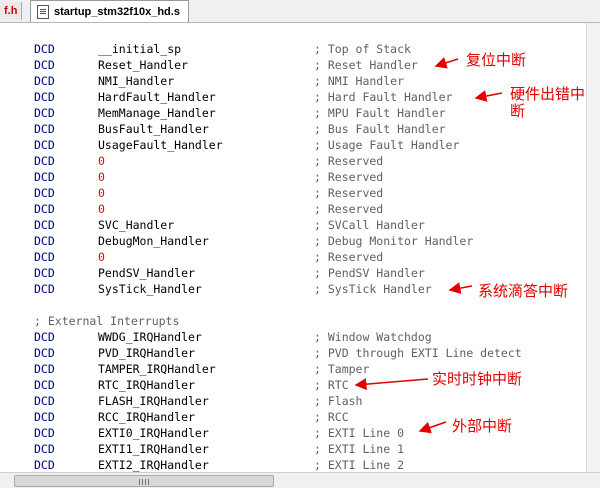  I want to click on handler-name: __initial_sp, so click(140, 49).